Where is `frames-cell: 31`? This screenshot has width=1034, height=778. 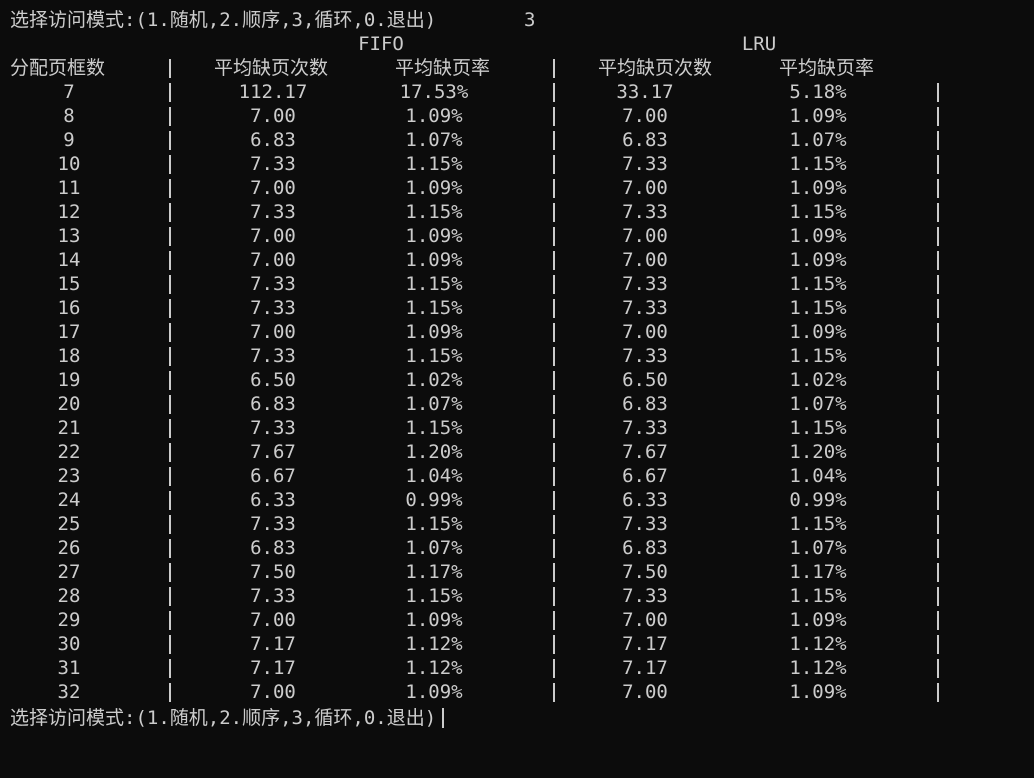
frames-cell: 31 is located at coordinates (69, 668).